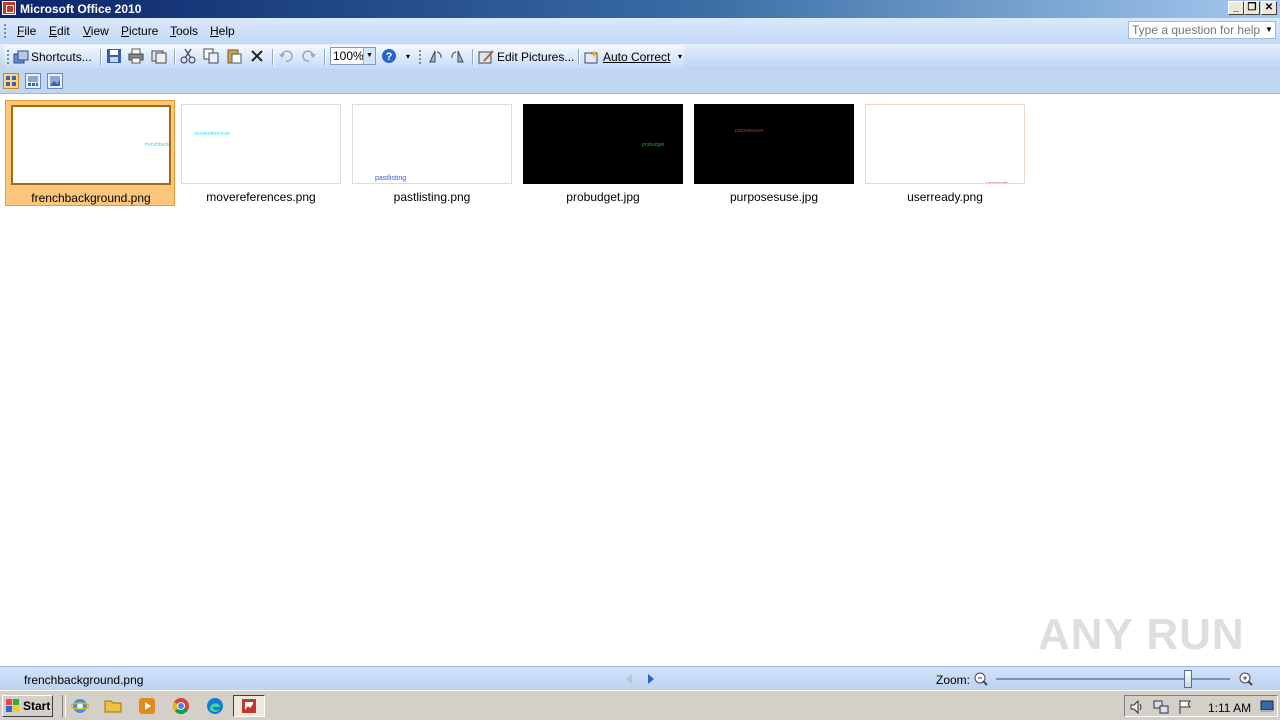 This screenshot has height=720, width=1280. I want to click on menu-grip, so click(6, 31).